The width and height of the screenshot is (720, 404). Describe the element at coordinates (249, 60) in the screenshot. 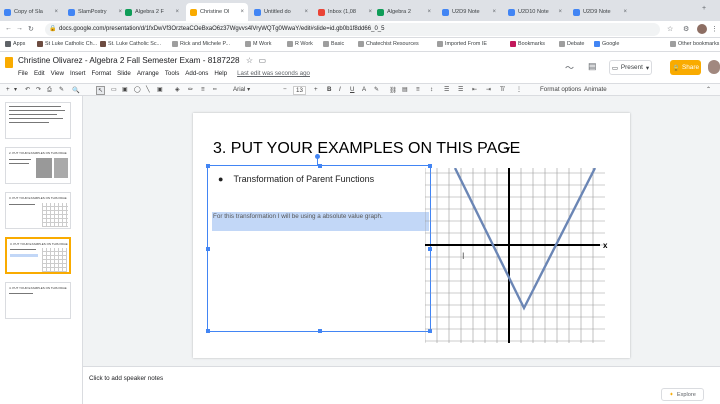

I see `star-doc-icon: ☆` at that location.